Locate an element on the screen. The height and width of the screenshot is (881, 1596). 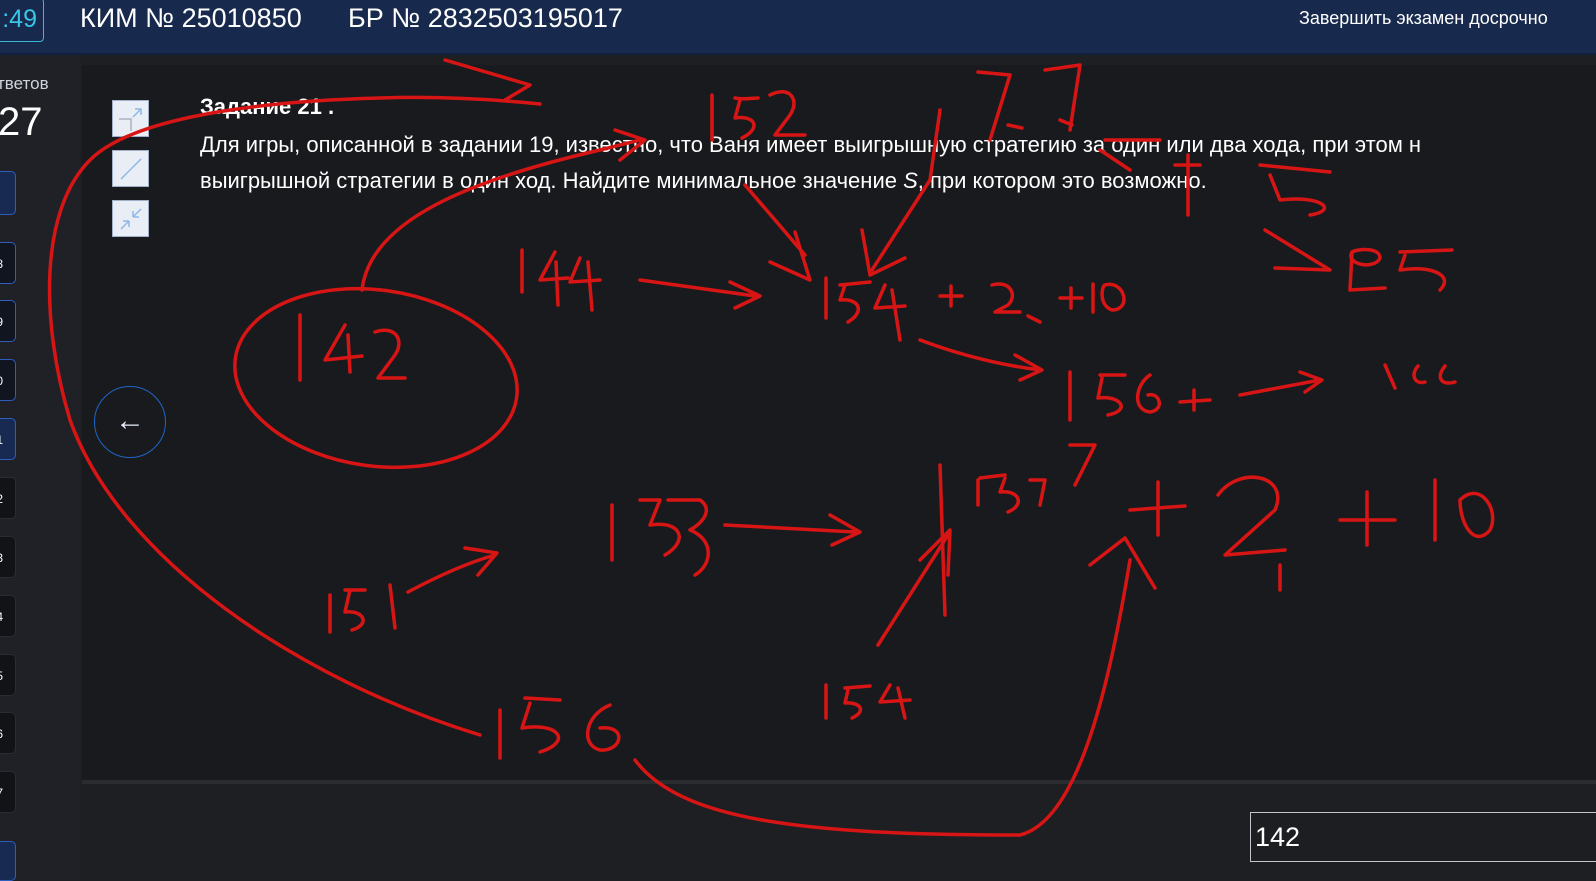
sidebar-item: 0 is located at coordinates (8, 380).